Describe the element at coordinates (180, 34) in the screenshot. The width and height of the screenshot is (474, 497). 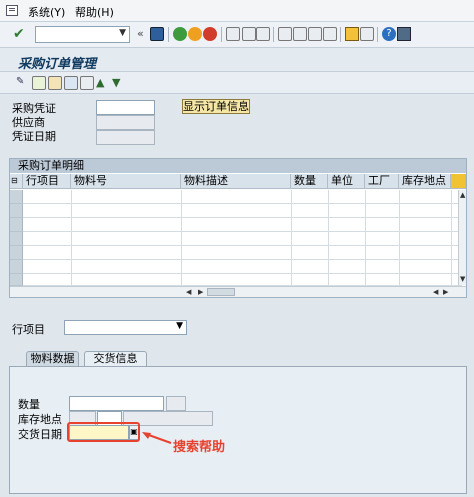
I see `back-icon` at that location.